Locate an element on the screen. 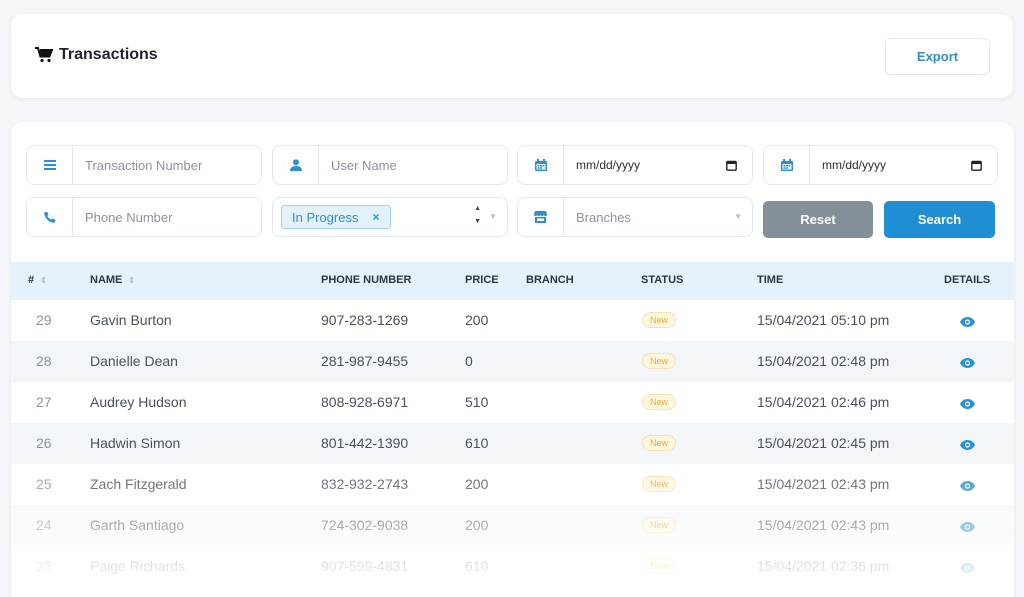 Image resolution: width=1024 pixels, height=597 pixels. user-name-input: User Name is located at coordinates (413, 165).